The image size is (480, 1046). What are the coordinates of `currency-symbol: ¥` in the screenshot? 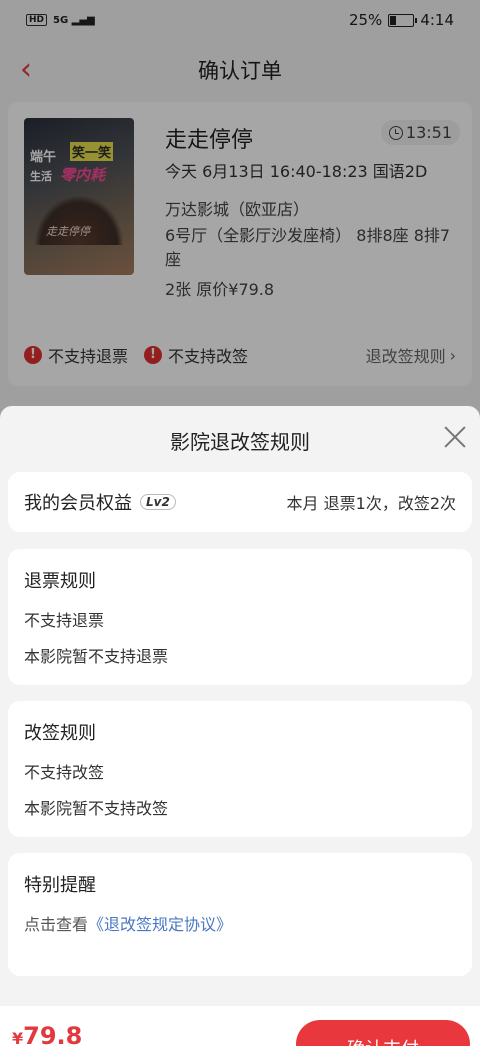 It's located at (18, 1037).